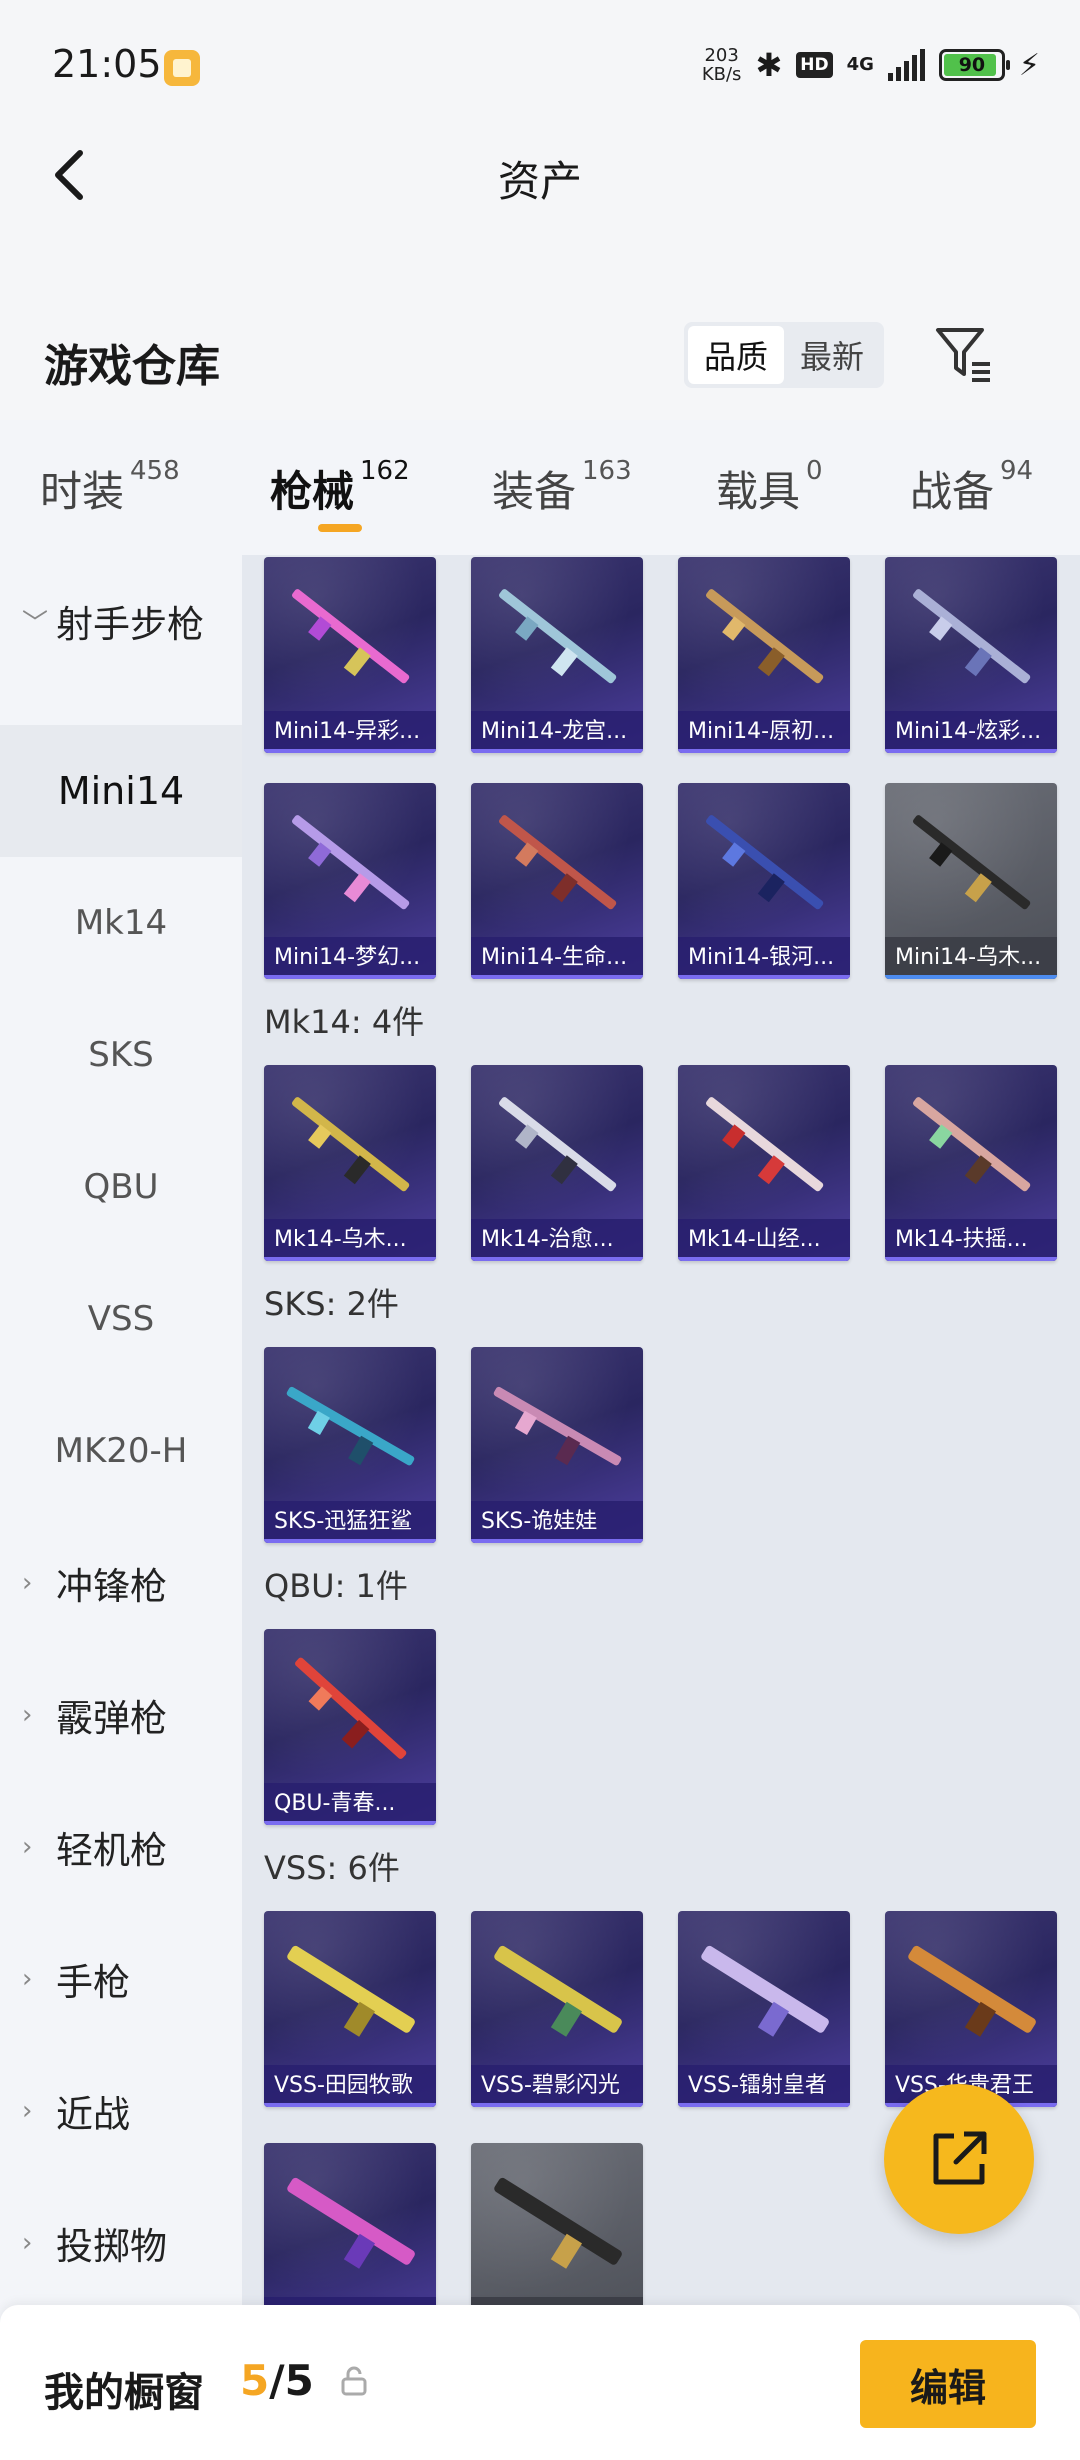 The width and height of the screenshot is (1080, 2460). I want to click on item-card: SKS-诡娃娃, so click(557, 1445).